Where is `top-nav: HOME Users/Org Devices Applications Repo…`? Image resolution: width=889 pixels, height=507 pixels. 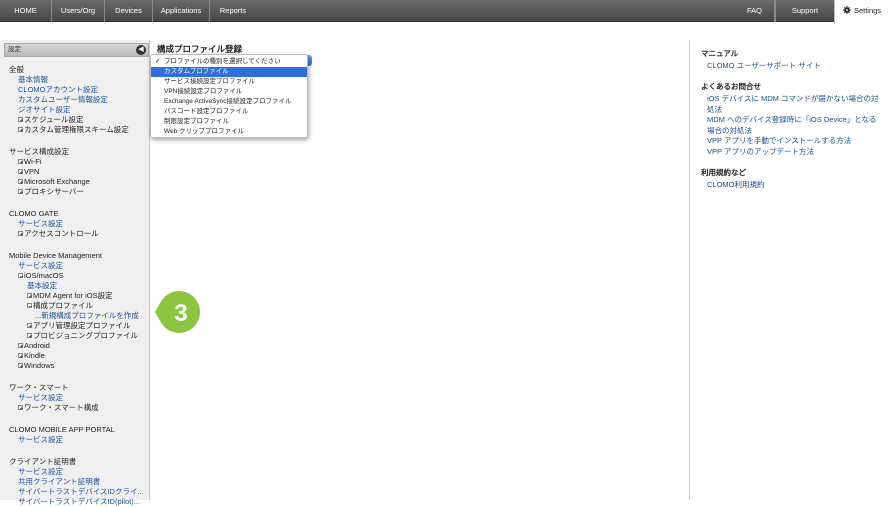 top-nav: HOME Users/Org Devices Applications Repo… is located at coordinates (444, 12).